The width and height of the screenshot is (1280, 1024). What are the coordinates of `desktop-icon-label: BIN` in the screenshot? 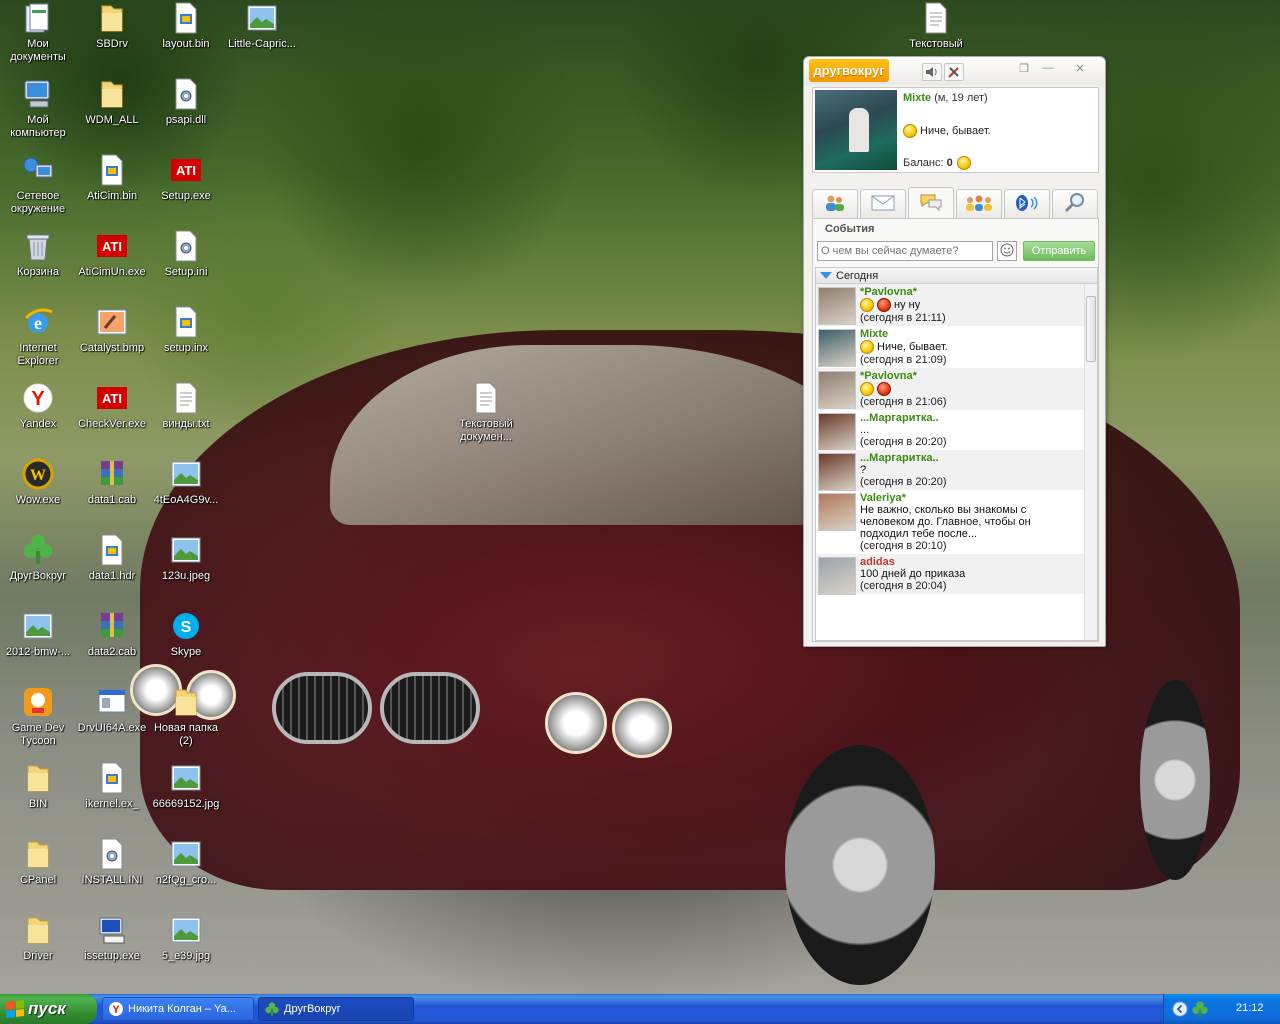 It's located at (38, 804).